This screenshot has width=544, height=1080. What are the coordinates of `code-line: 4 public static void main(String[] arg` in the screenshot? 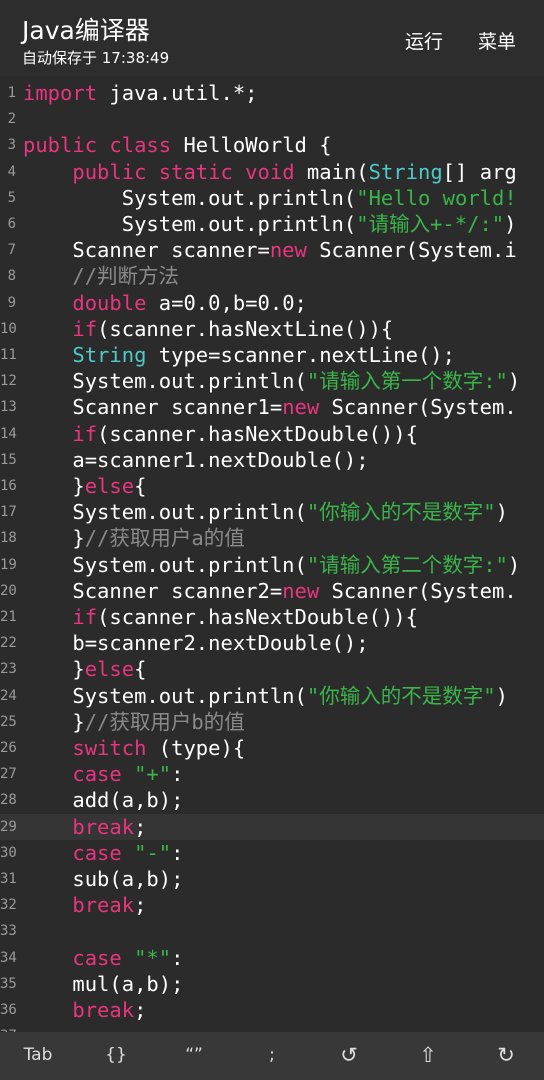 It's located at (272, 172).